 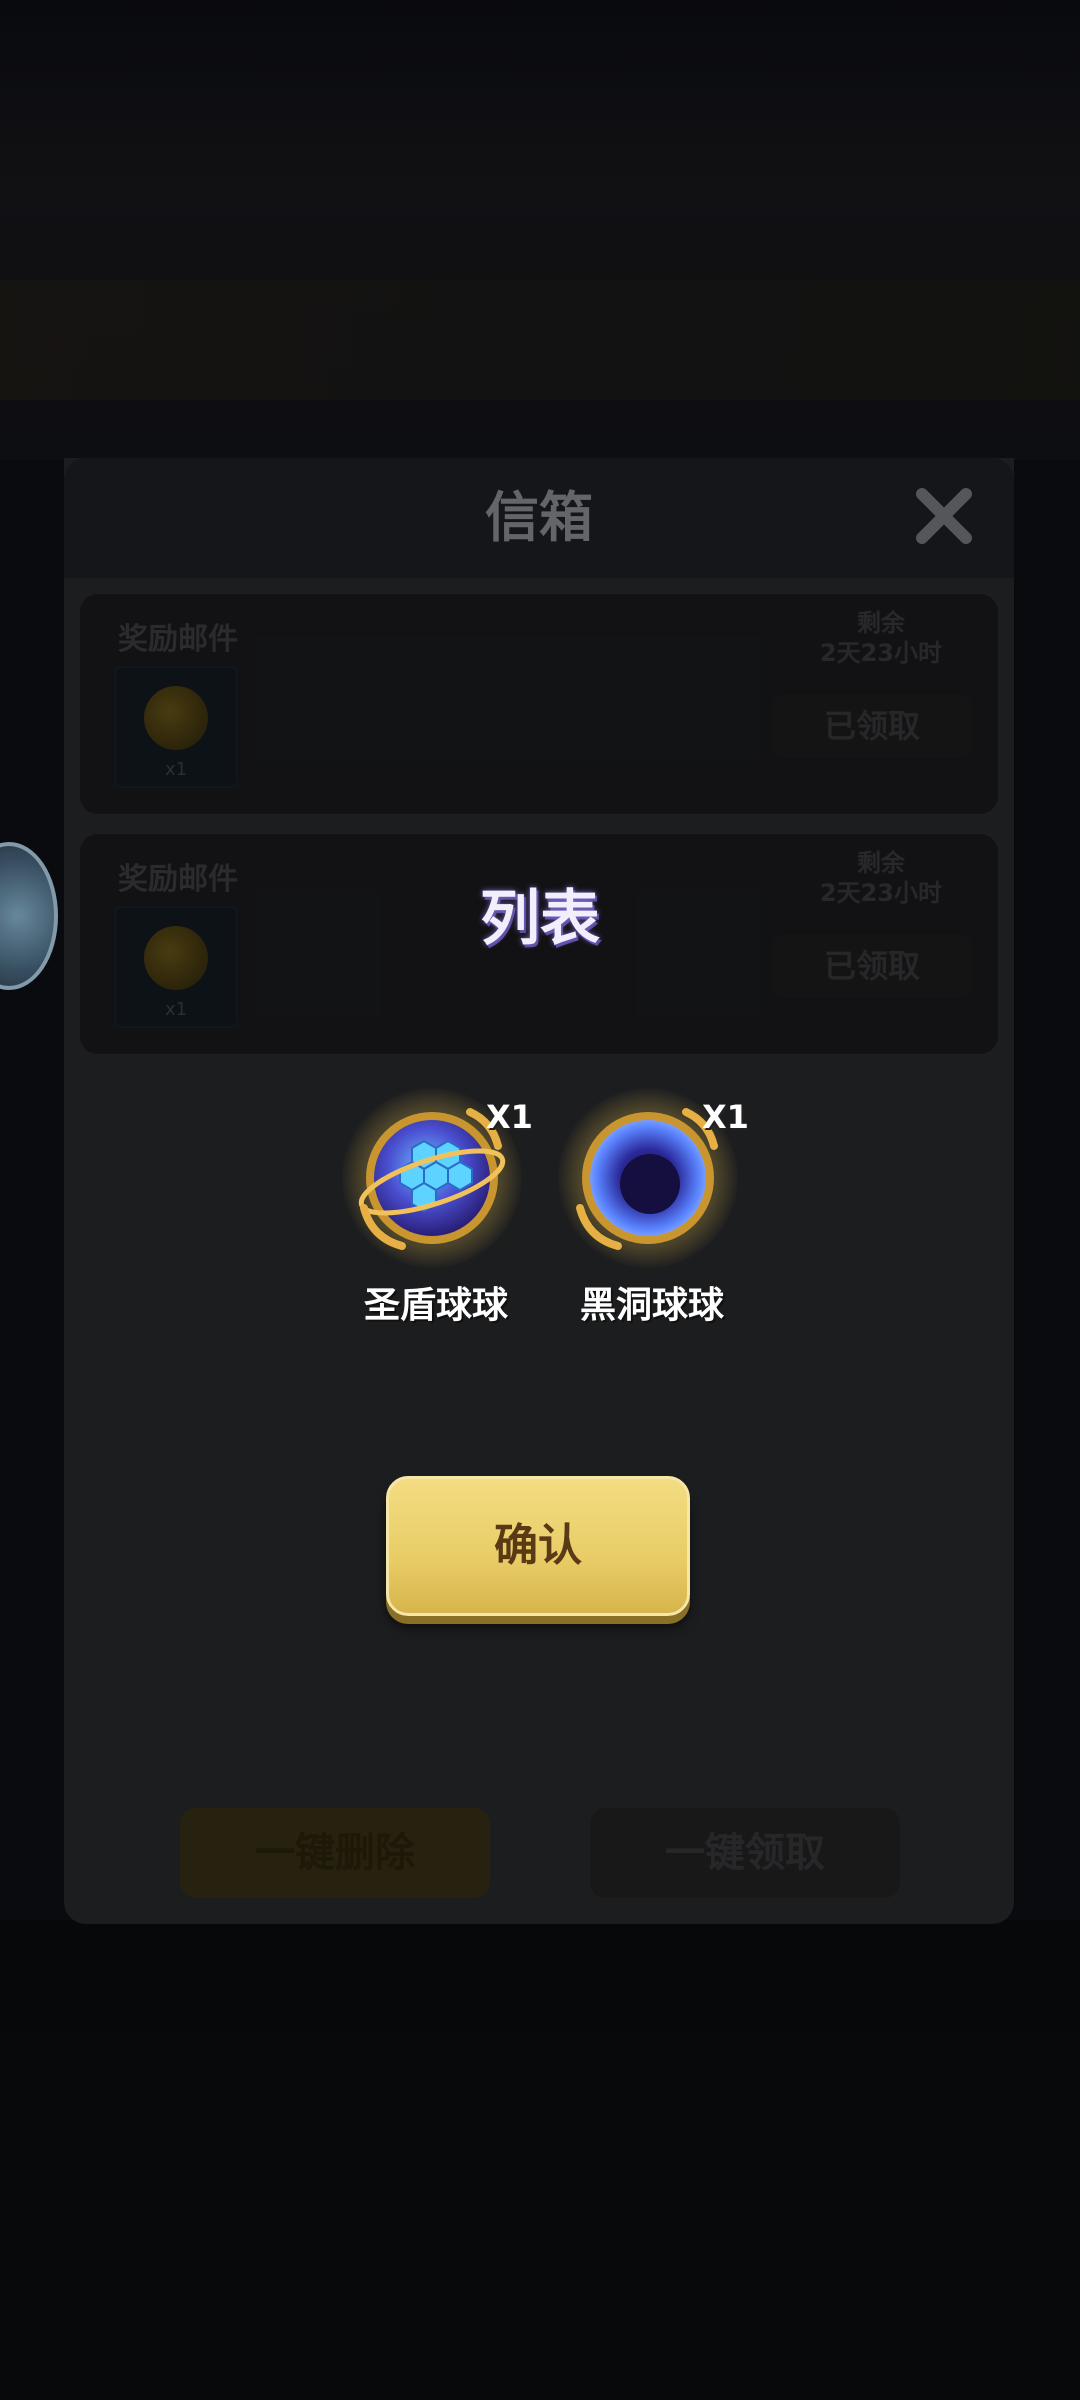 What do you see at coordinates (653, 1208) in the screenshot?
I see `reward-item: X1 黑洞球球` at bounding box center [653, 1208].